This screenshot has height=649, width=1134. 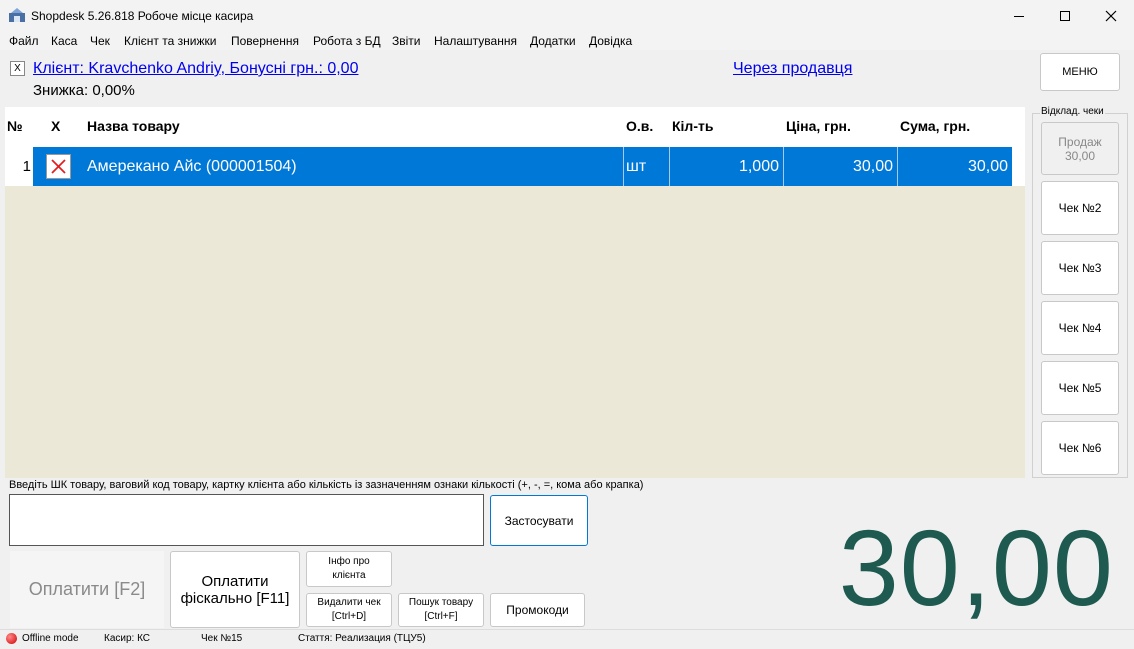 What do you see at coordinates (246, 520) in the screenshot?
I see `barcode-input` at bounding box center [246, 520].